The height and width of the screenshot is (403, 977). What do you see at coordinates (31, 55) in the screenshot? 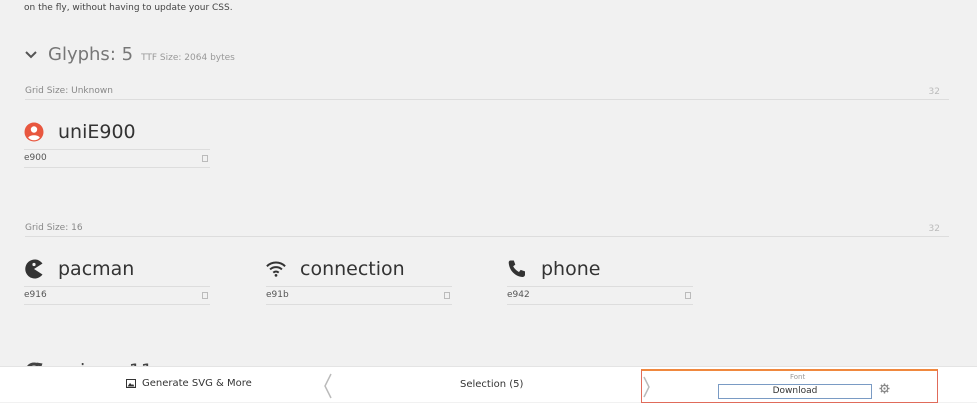
I see `chevron-down-icon` at bounding box center [31, 55].